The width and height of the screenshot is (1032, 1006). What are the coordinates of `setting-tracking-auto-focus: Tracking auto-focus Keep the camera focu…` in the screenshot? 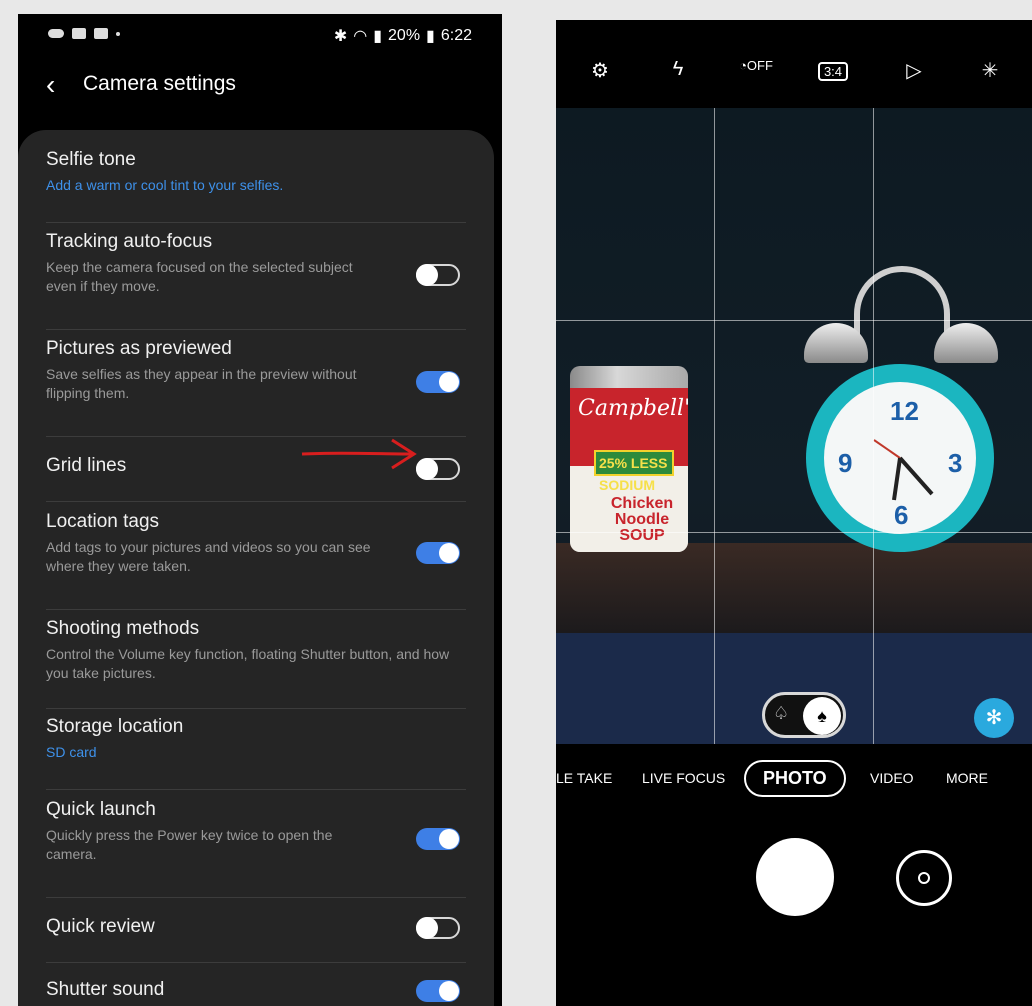 It's located at (256, 280).